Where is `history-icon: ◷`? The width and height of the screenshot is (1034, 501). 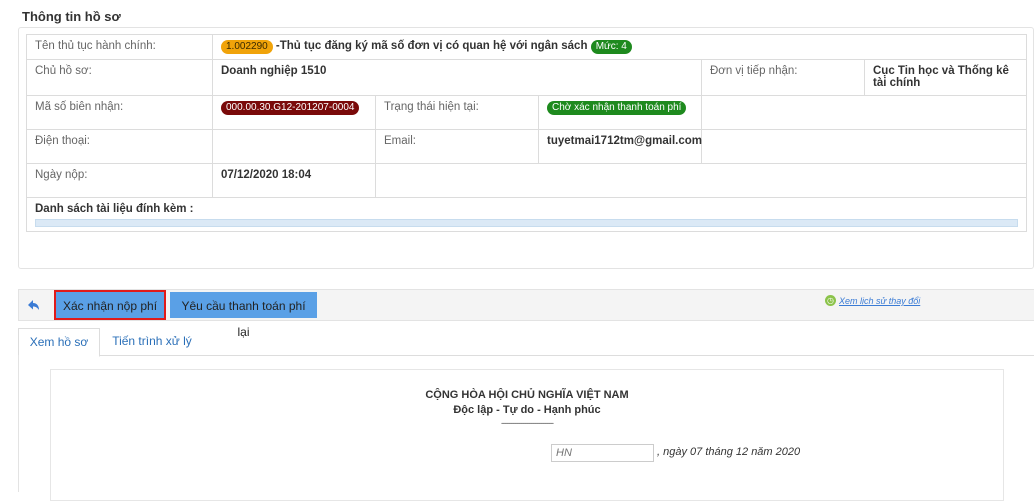
history-icon: ◷ is located at coordinates (830, 300).